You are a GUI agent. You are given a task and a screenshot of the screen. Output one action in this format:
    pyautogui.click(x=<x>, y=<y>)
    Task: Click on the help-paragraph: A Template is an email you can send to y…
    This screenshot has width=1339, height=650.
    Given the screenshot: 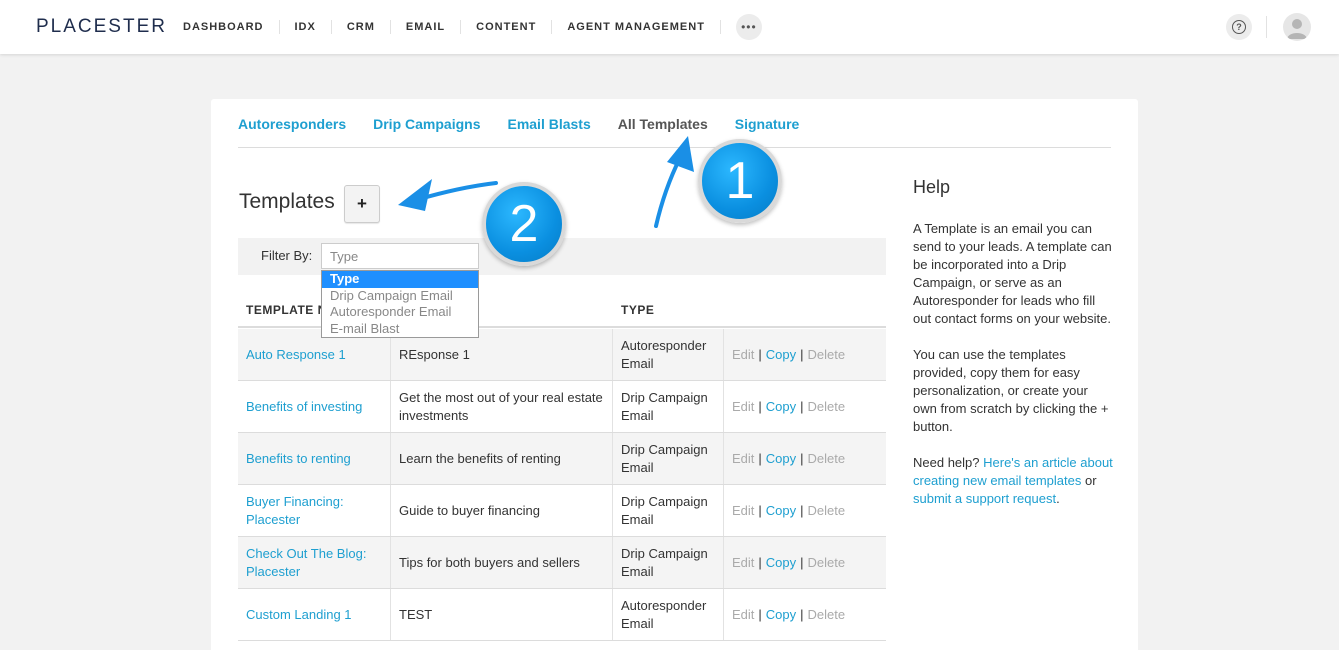 What is the action you would take?
    pyautogui.click(x=1012, y=273)
    